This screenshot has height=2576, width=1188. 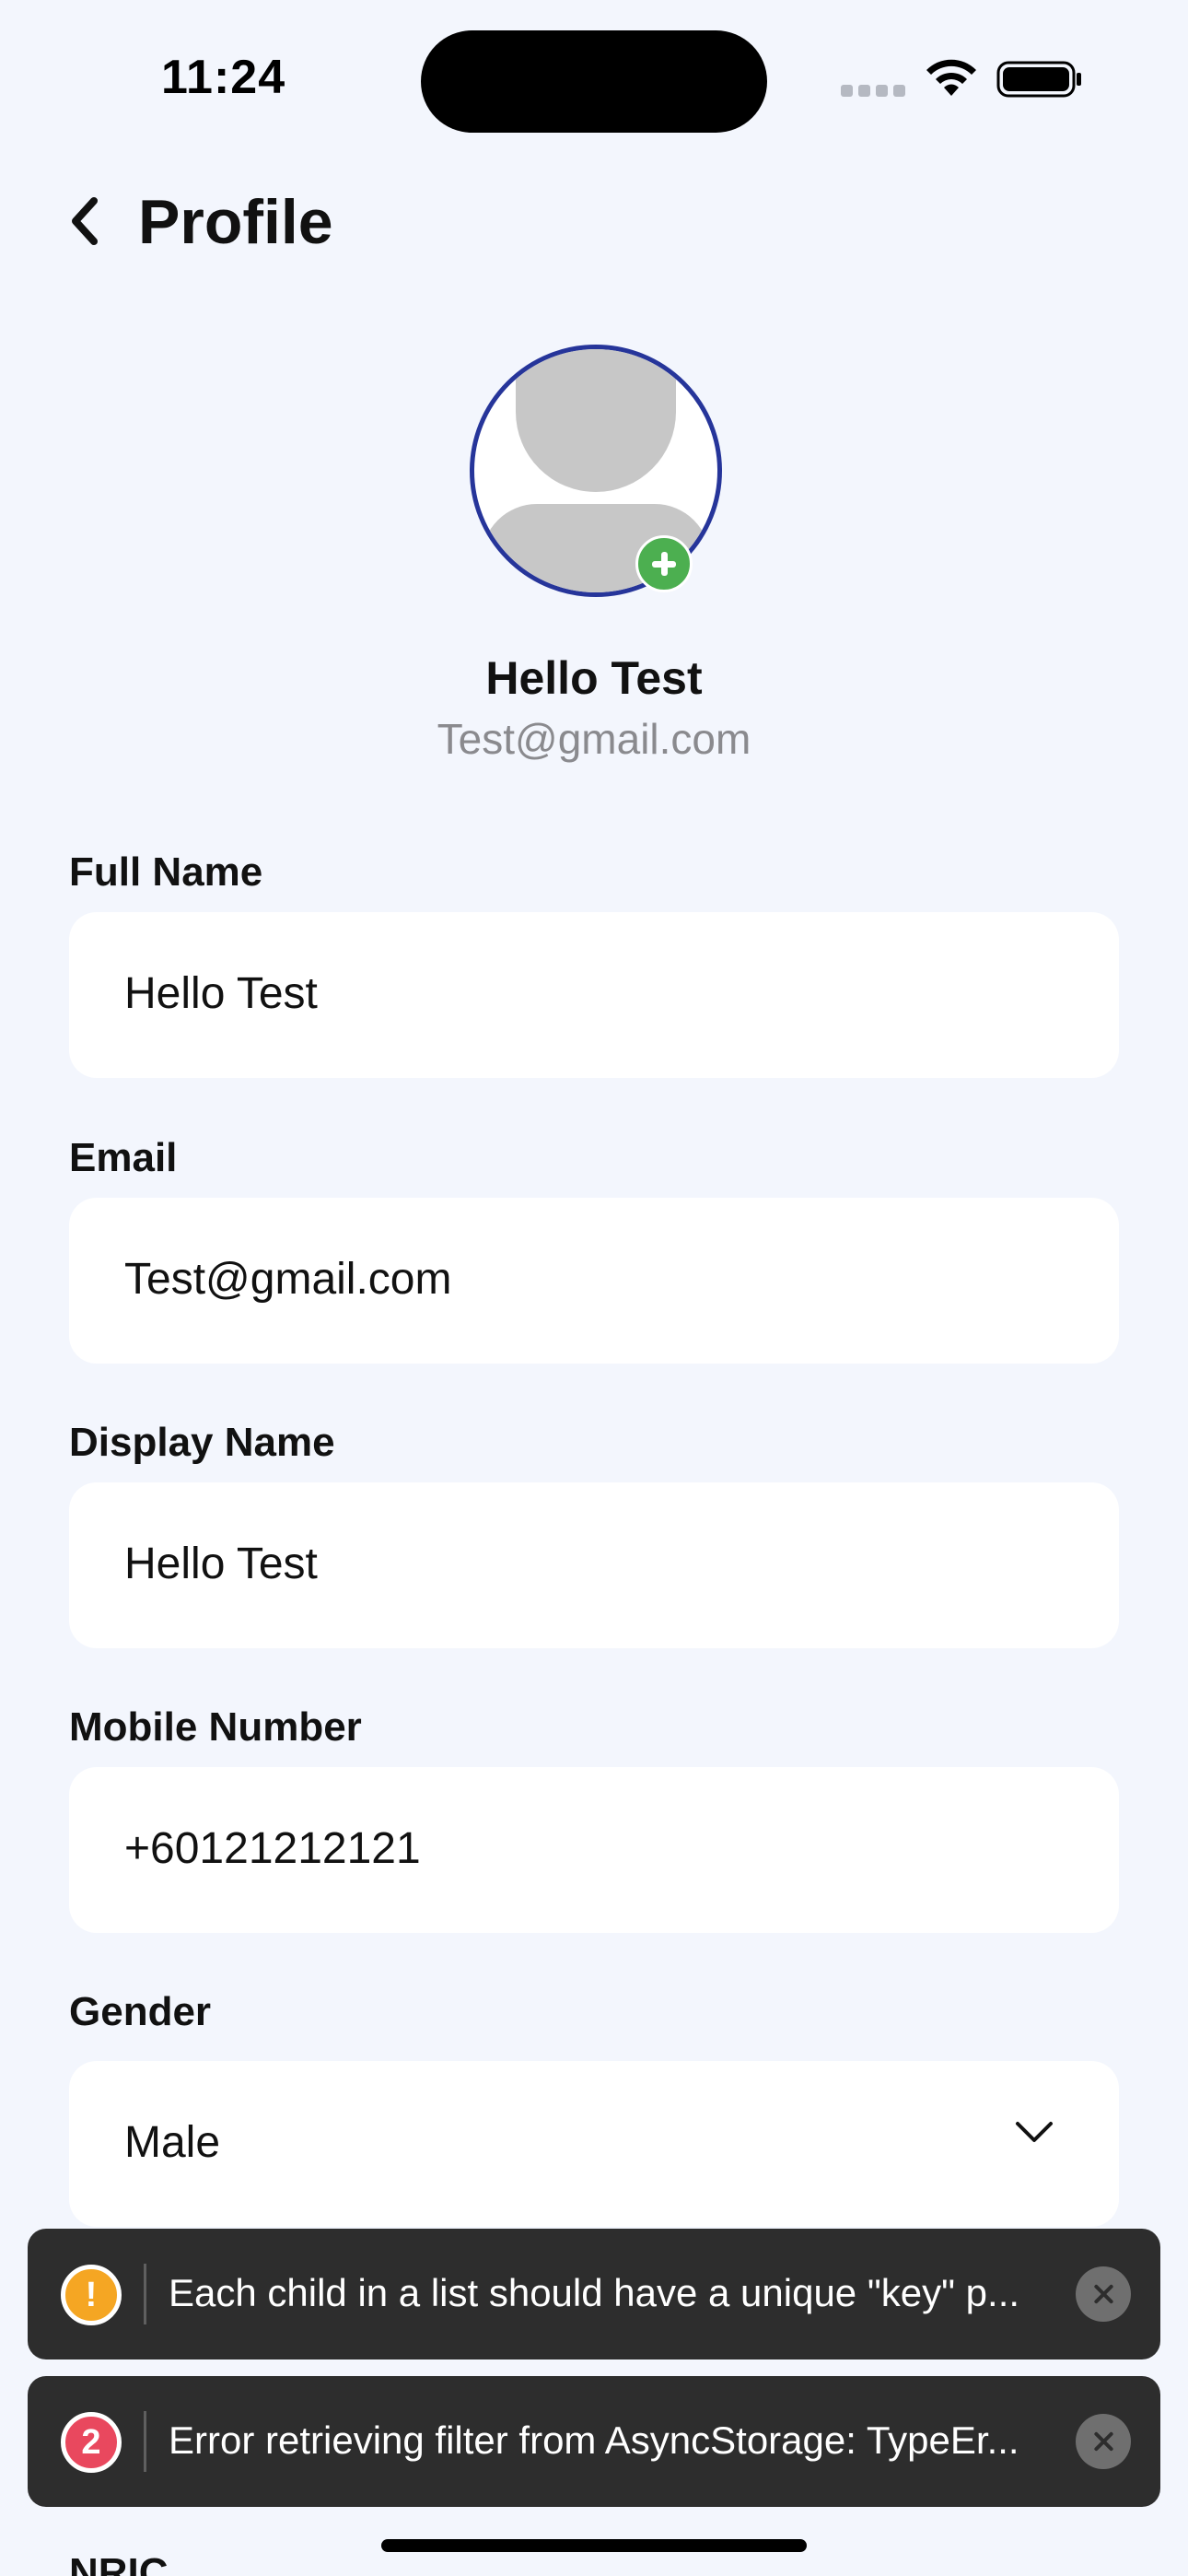 What do you see at coordinates (594, 1281) in the screenshot?
I see `email-field: Test@gmail.com` at bounding box center [594, 1281].